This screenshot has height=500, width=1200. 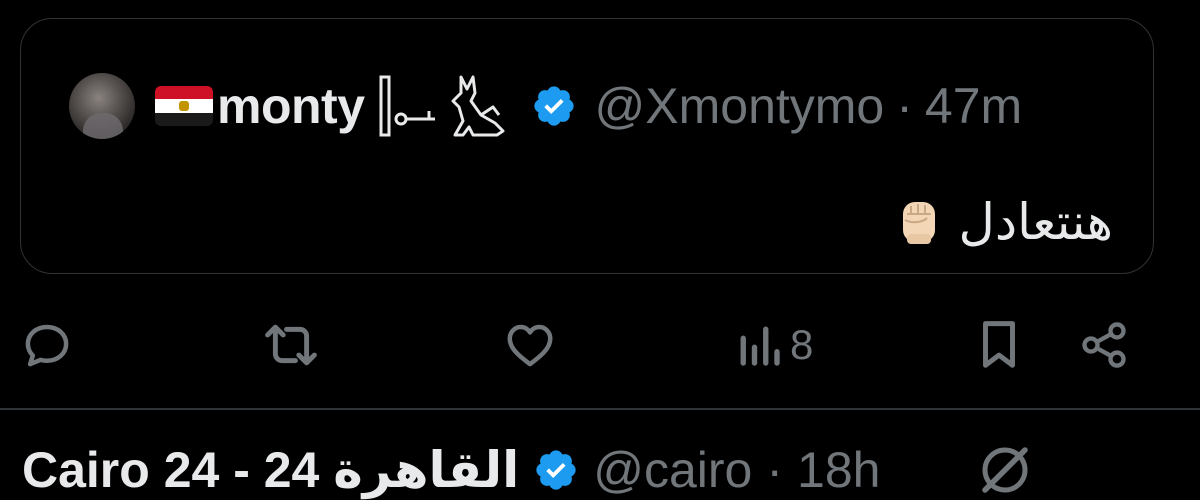 I want to click on retweet-icon, so click(x=291, y=345).